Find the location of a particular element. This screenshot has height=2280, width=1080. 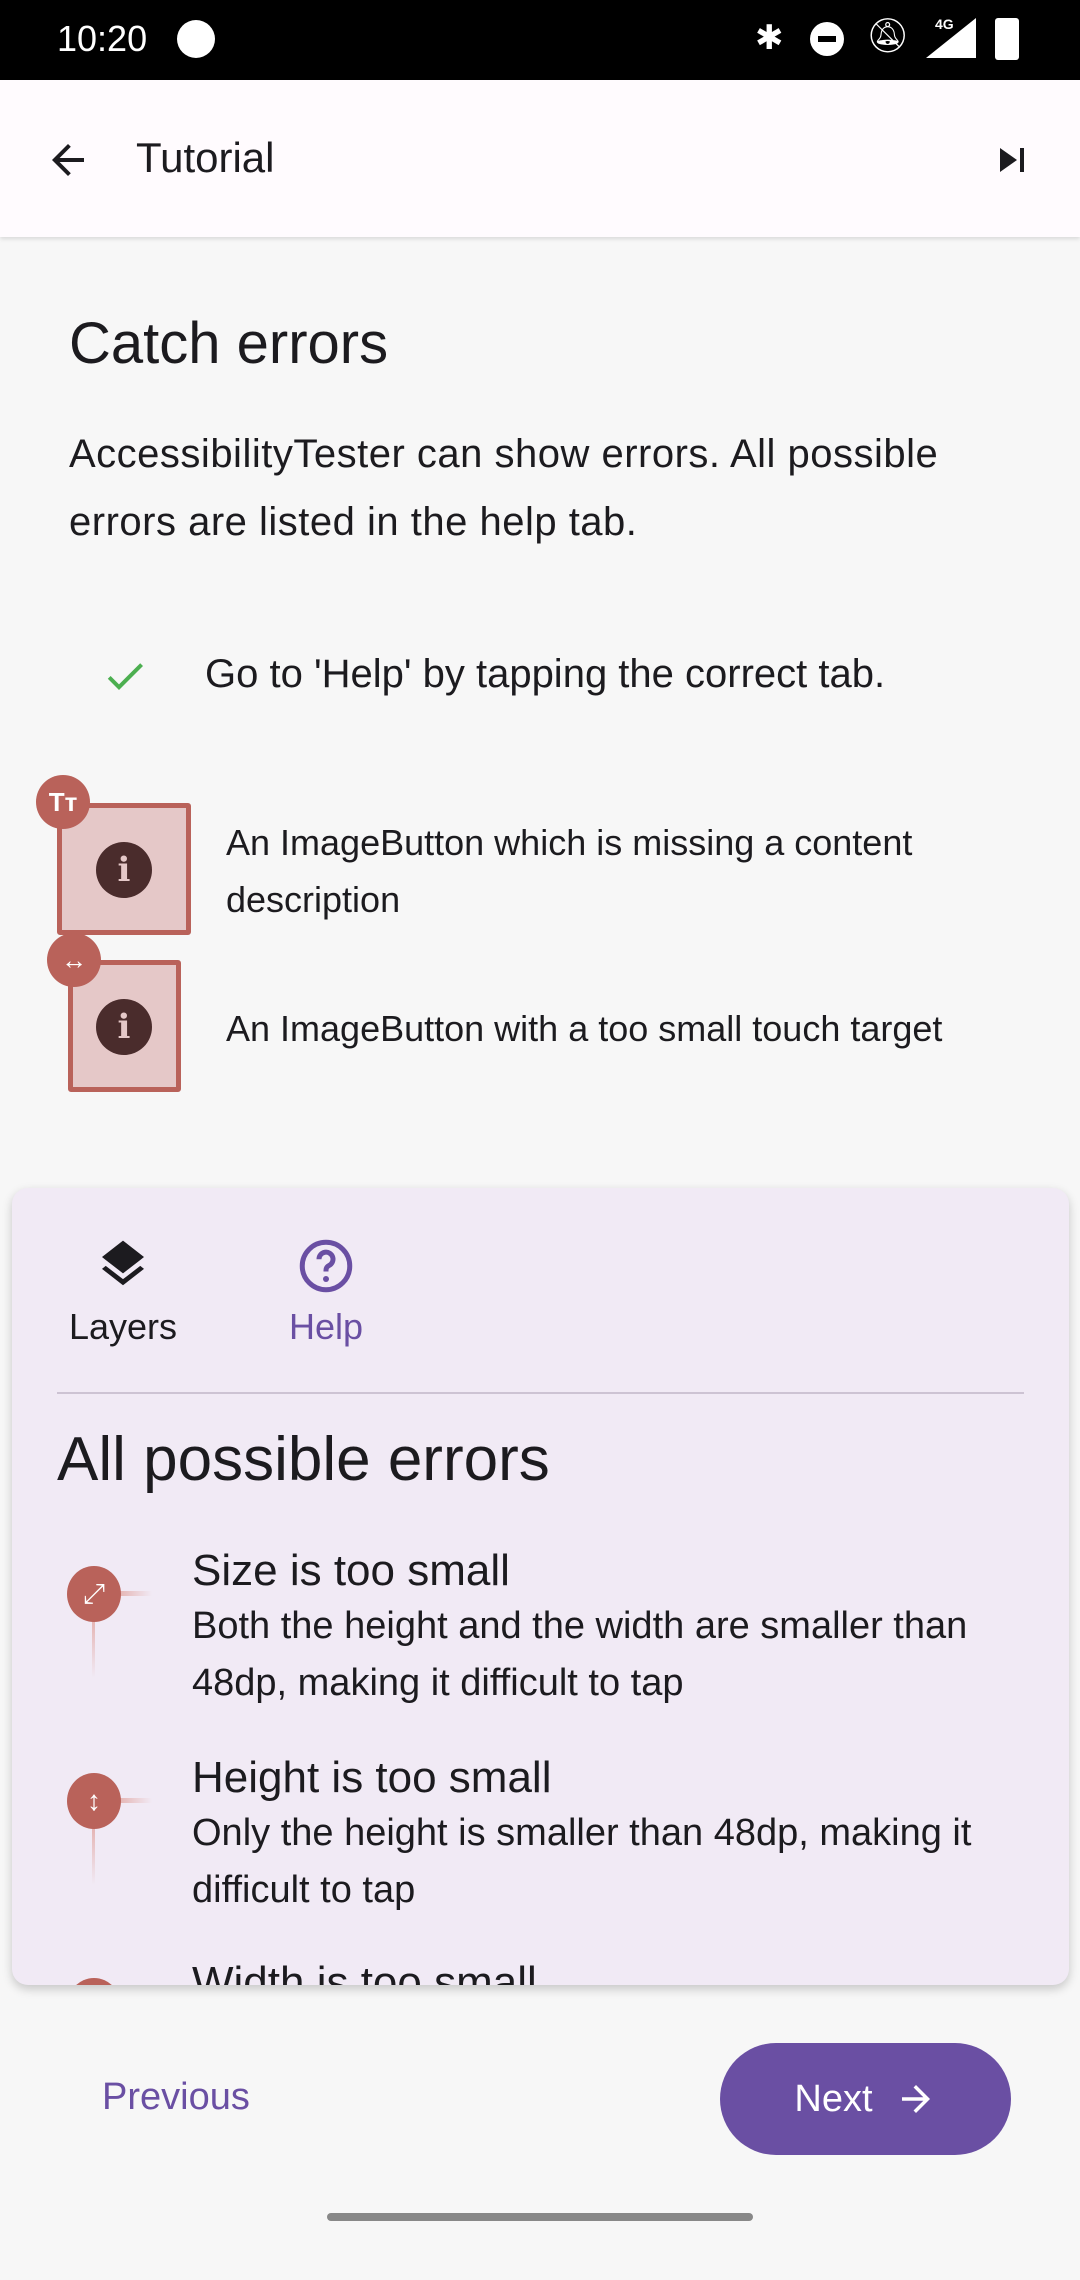

height-error-icon: ↕ is located at coordinates (94, 1801).